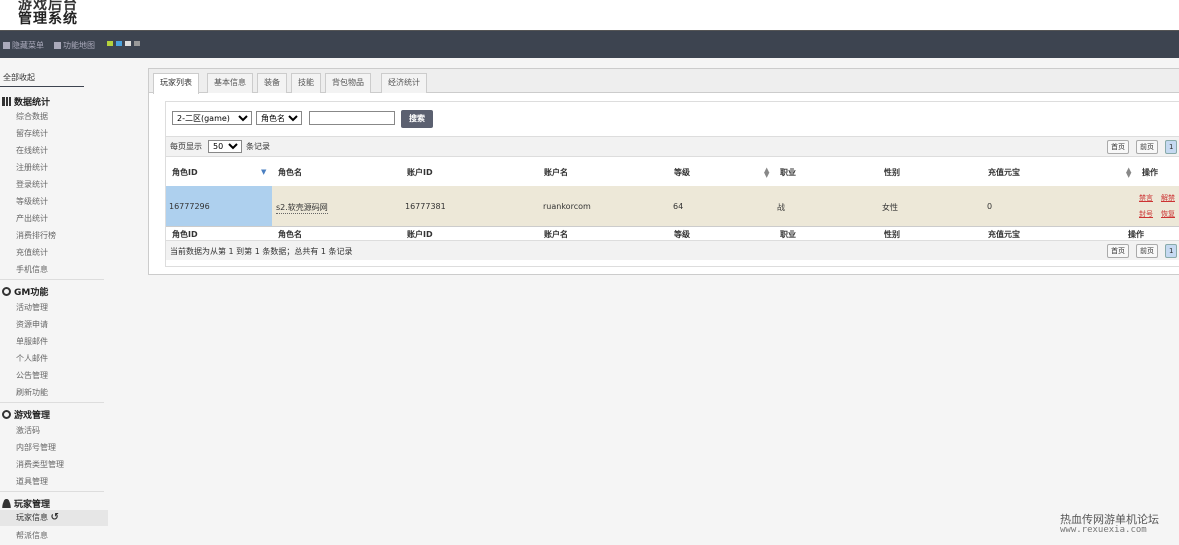  What do you see at coordinates (32, 150) in the screenshot?
I see `sidebar-item: 在线统计` at bounding box center [32, 150].